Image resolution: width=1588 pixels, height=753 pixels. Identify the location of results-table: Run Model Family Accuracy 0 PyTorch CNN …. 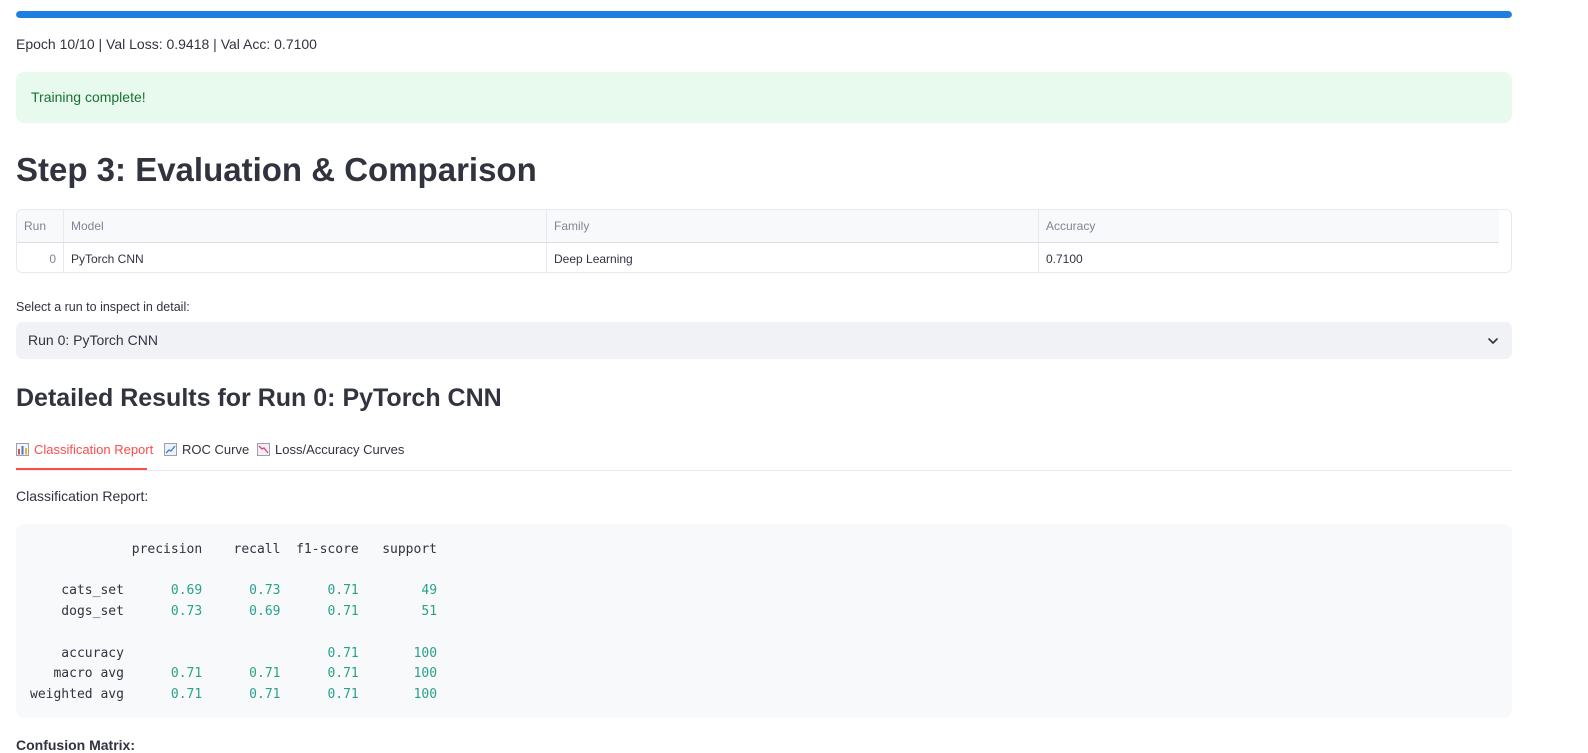
(764, 241).